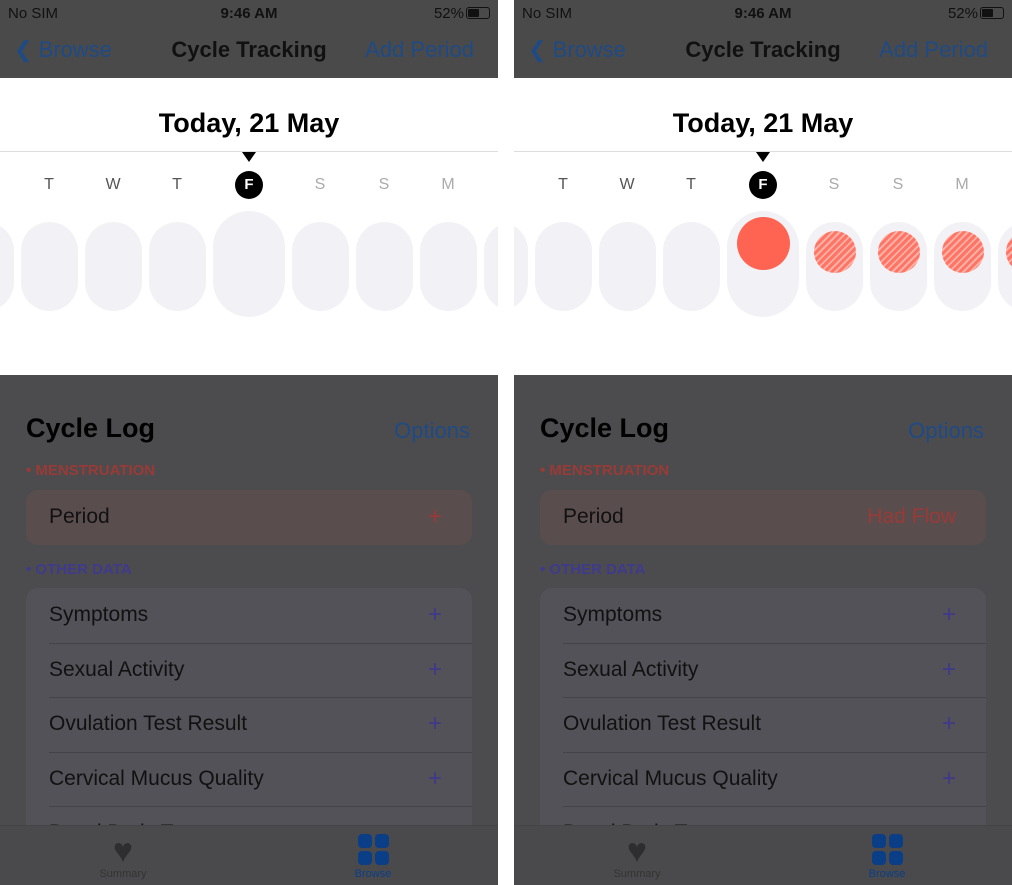 The height and width of the screenshot is (885, 1012). Describe the element at coordinates (763, 123) in the screenshot. I see `date-title: Today, 21 May` at that location.